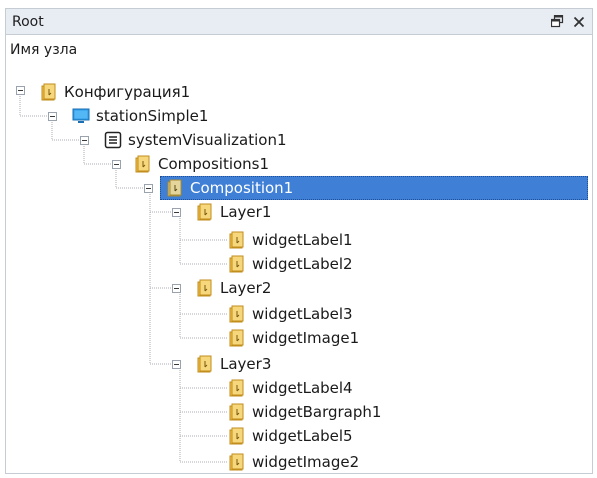 The height and width of the screenshot is (478, 597). Describe the element at coordinates (113, 140) in the screenshot. I see `list-icon` at that location.